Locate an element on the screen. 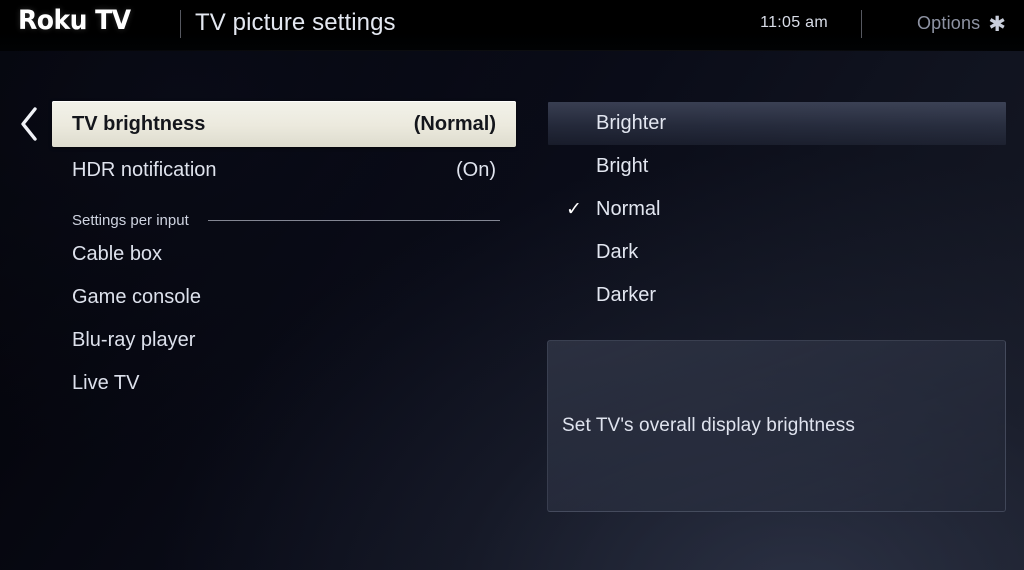  options-button: Options ✱ is located at coordinates (961, 24).